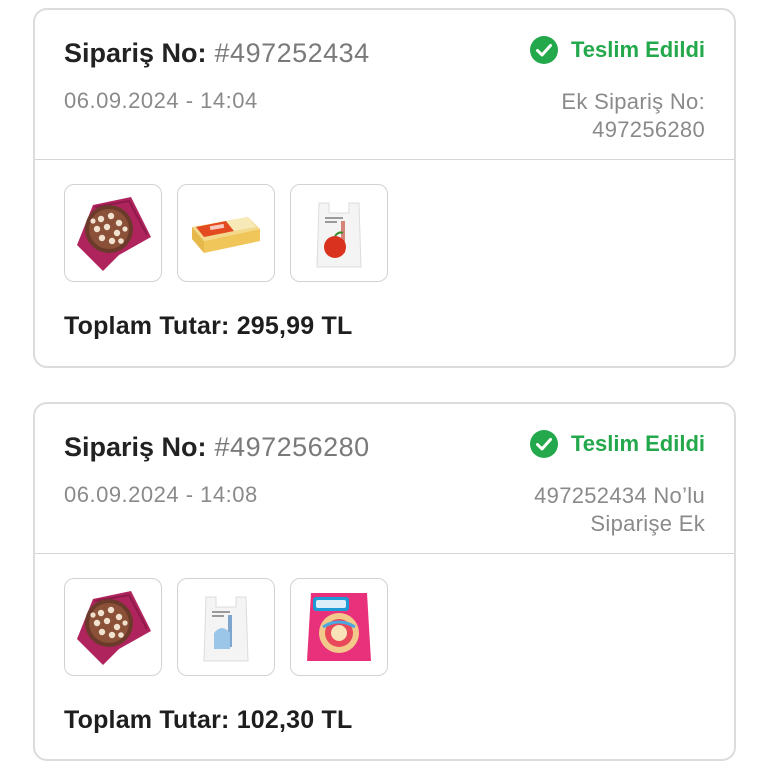  What do you see at coordinates (619, 495) in the screenshot?
I see `linked-order-label: 497252434 No’lu` at bounding box center [619, 495].